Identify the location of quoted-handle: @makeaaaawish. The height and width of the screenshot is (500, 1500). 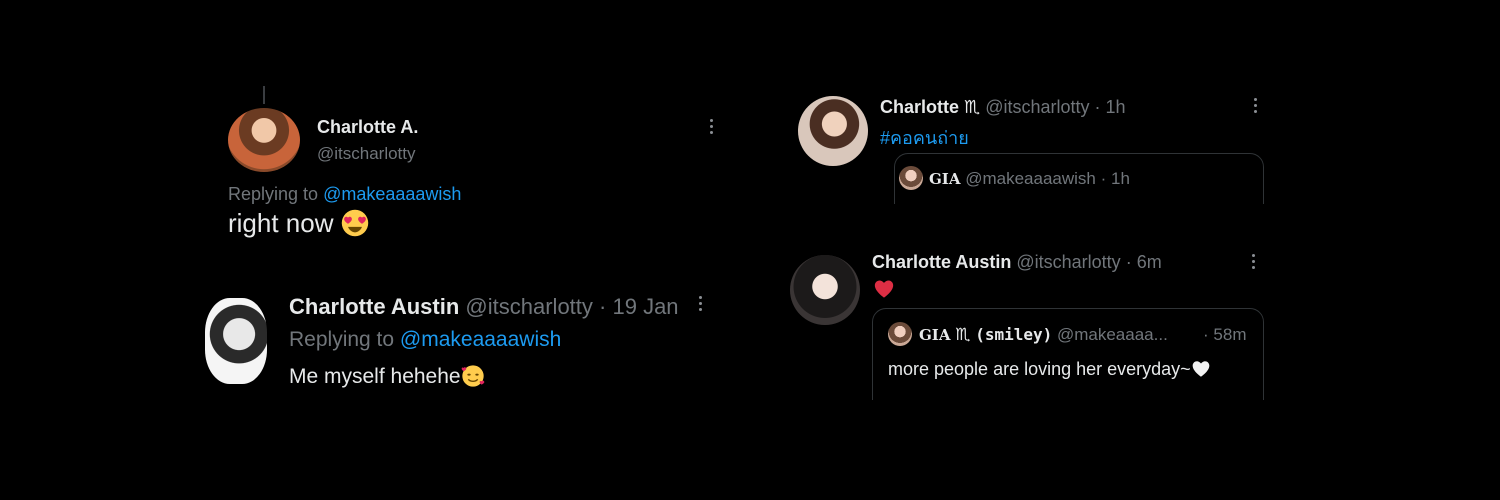
(1030, 178).